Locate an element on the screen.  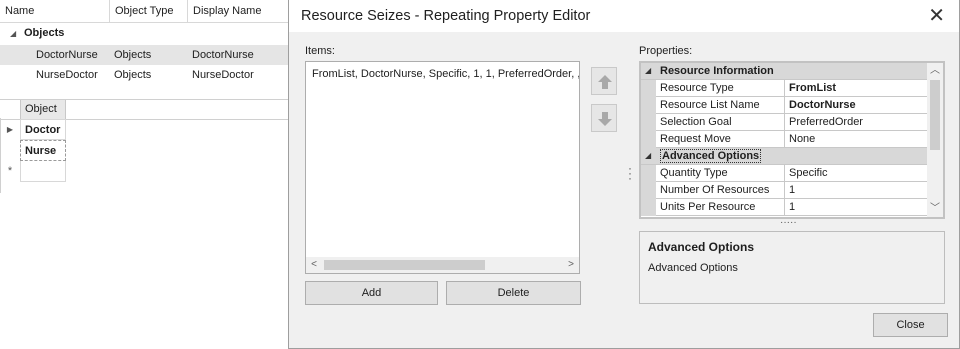
row-indicator is located at coordinates (10, 150).